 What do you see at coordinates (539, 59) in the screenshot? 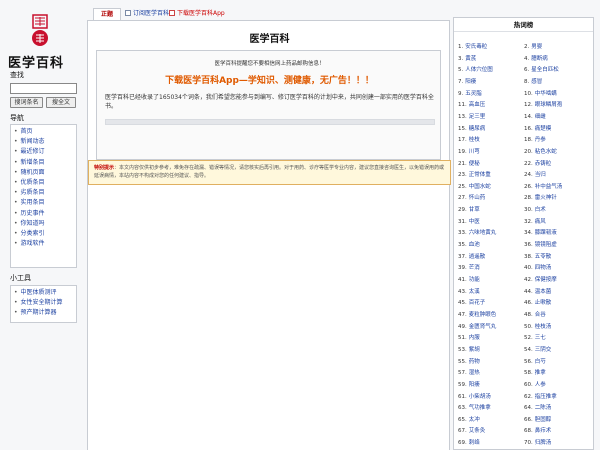
I see `hot-word-link: 臆断病` at bounding box center [539, 59].